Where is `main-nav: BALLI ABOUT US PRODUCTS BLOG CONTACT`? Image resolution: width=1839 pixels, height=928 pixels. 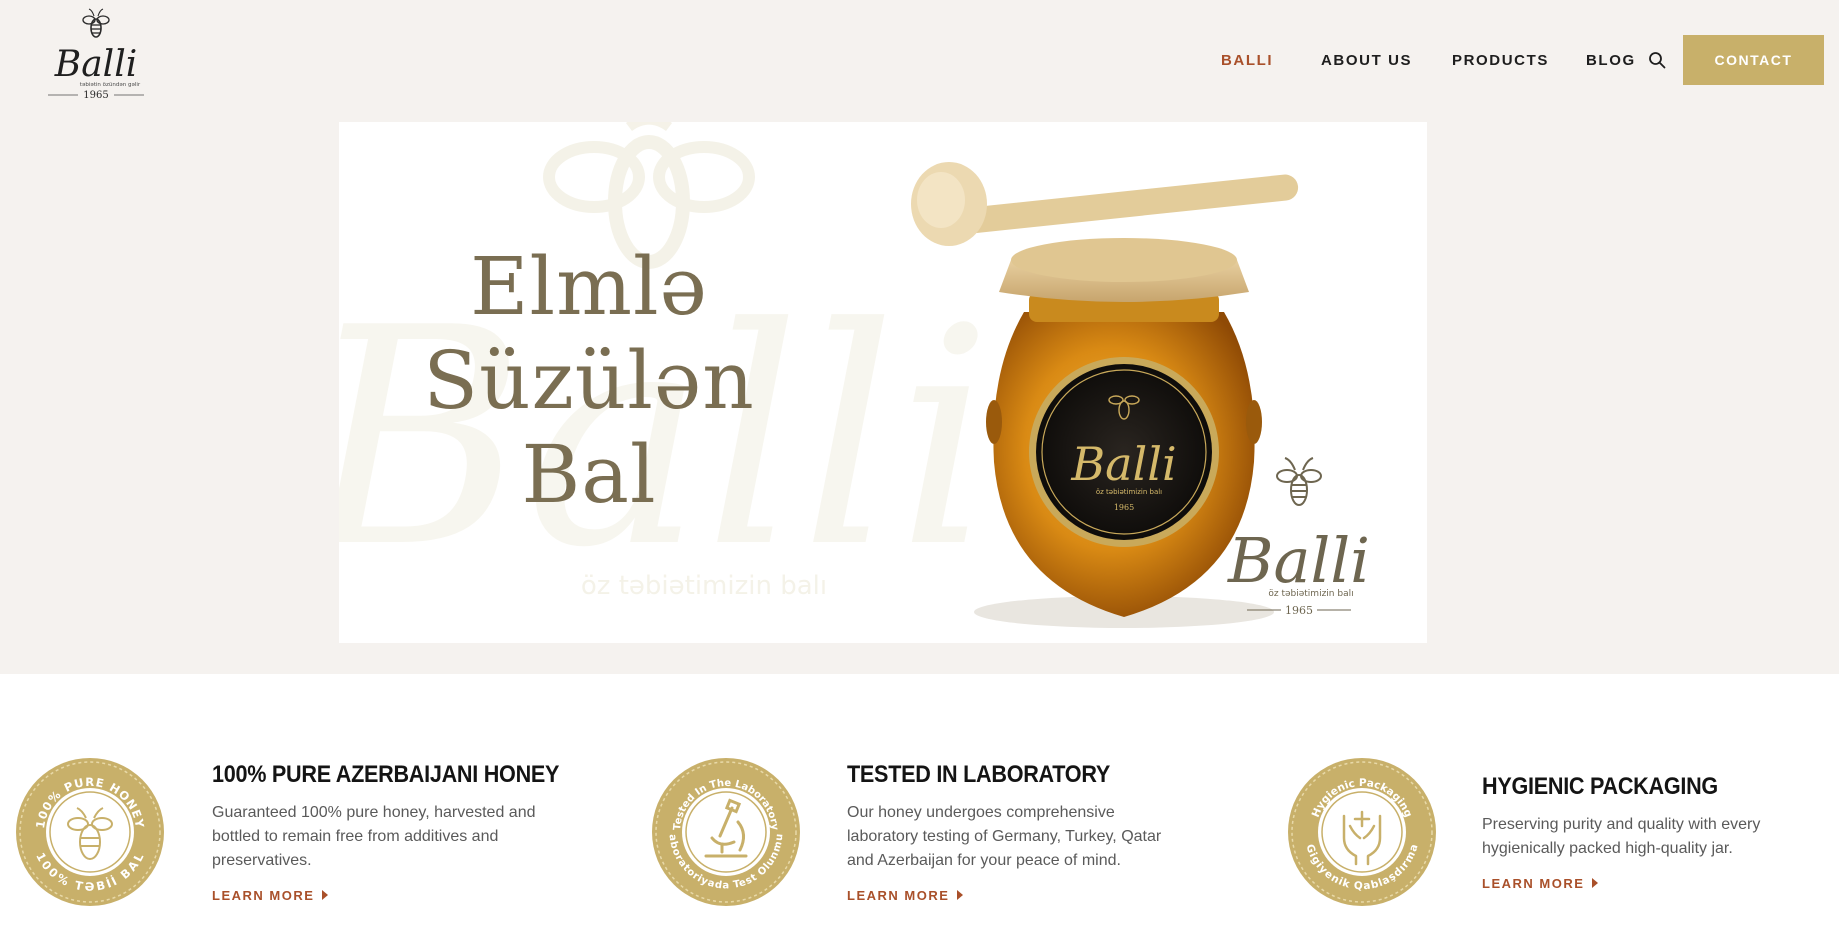
main-nav: BALLI ABOUT US PRODUCTS BLOG CONTACT is located at coordinates (919, 60).